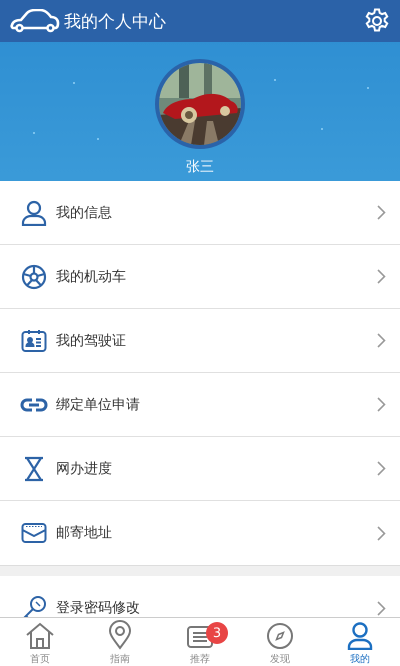 This screenshot has height=666, width=400. Describe the element at coordinates (34, 340) in the screenshot. I see `id-card-icon` at that location.